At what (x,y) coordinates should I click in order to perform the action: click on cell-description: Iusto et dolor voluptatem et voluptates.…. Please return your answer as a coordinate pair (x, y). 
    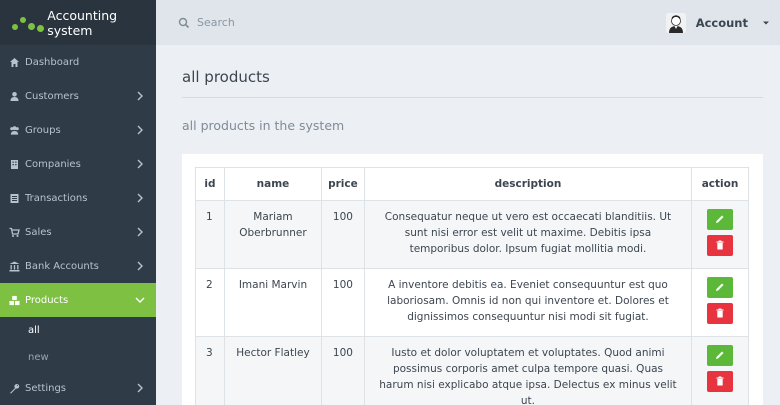
    Looking at the image, I should click on (528, 370).